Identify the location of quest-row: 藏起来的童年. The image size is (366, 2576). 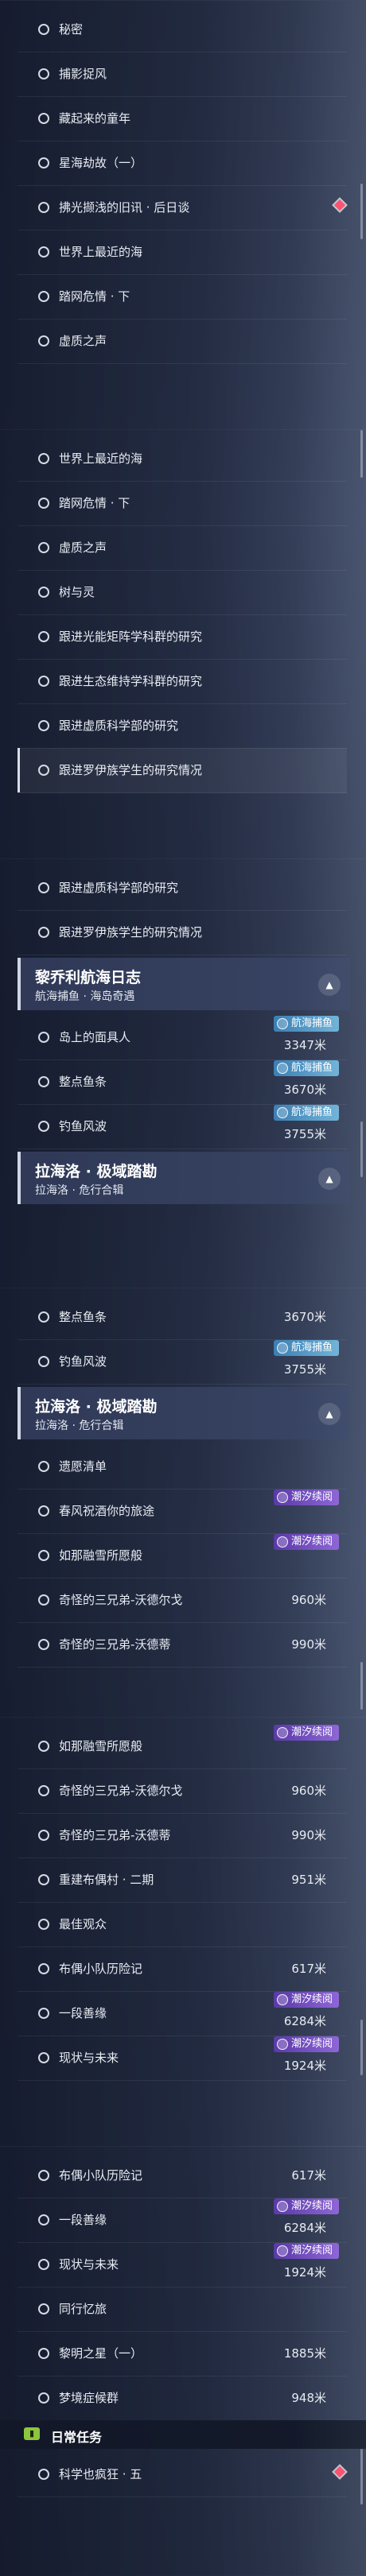
(182, 118).